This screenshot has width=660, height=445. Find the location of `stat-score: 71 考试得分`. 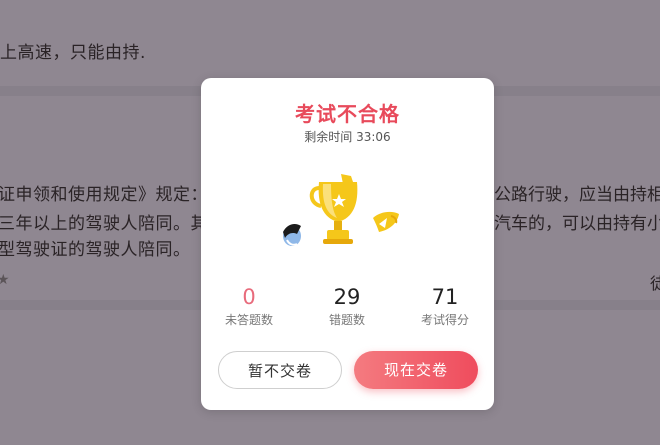

stat-score: 71 考试得分 is located at coordinates (445, 306).